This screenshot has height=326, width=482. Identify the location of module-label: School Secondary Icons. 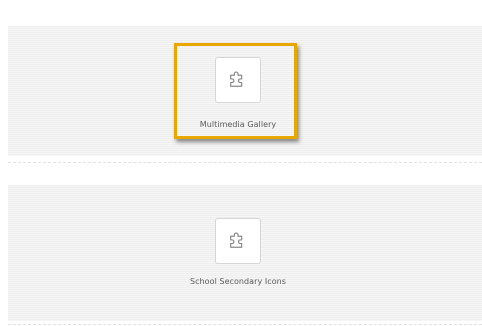
(238, 281).